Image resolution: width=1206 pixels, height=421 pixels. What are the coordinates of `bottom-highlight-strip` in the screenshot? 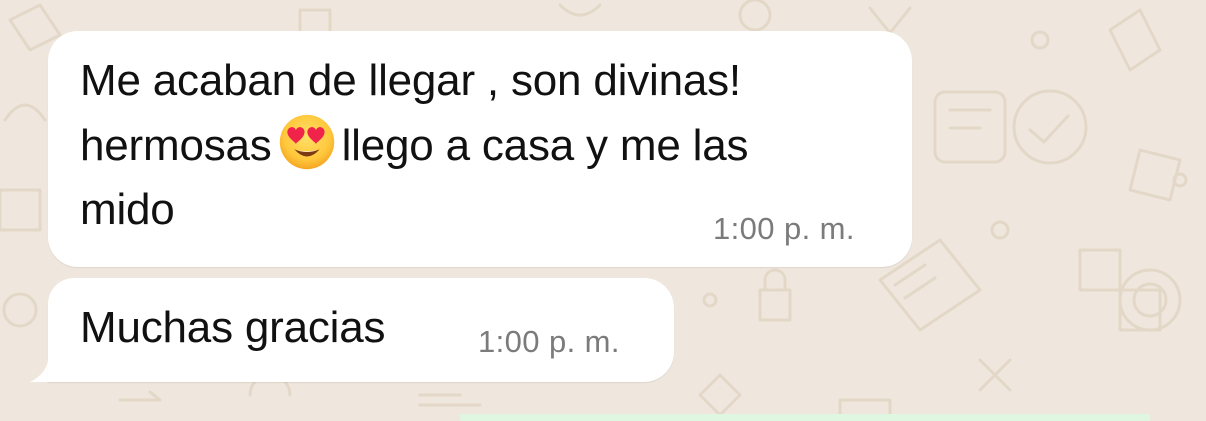 It's located at (805, 417).